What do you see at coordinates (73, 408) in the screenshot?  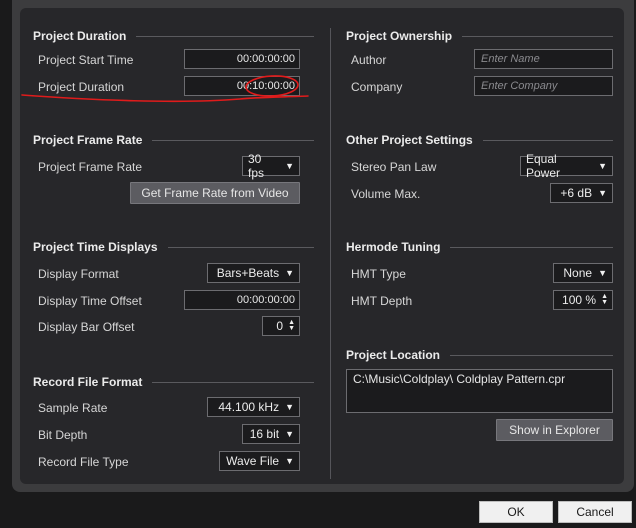 I see `sample-rate-label: Sample Rate` at bounding box center [73, 408].